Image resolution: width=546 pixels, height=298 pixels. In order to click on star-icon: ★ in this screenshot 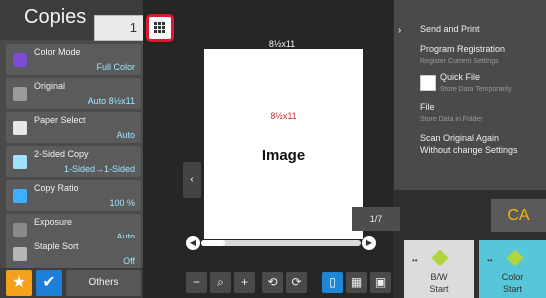, I will do `click(19, 283)`.